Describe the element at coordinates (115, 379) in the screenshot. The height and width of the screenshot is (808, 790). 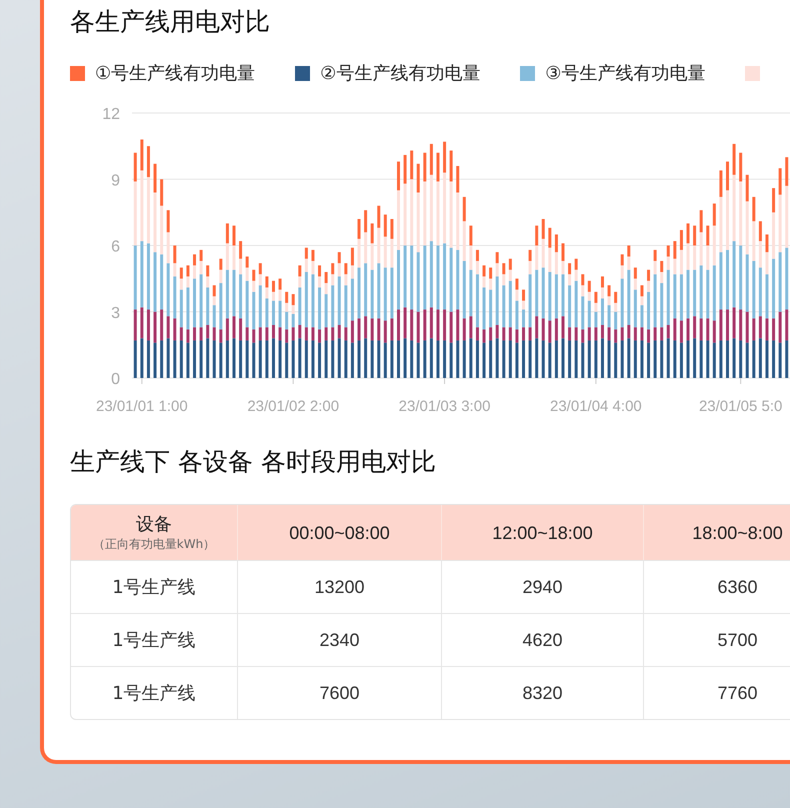
I see `axis-label: 0` at that location.